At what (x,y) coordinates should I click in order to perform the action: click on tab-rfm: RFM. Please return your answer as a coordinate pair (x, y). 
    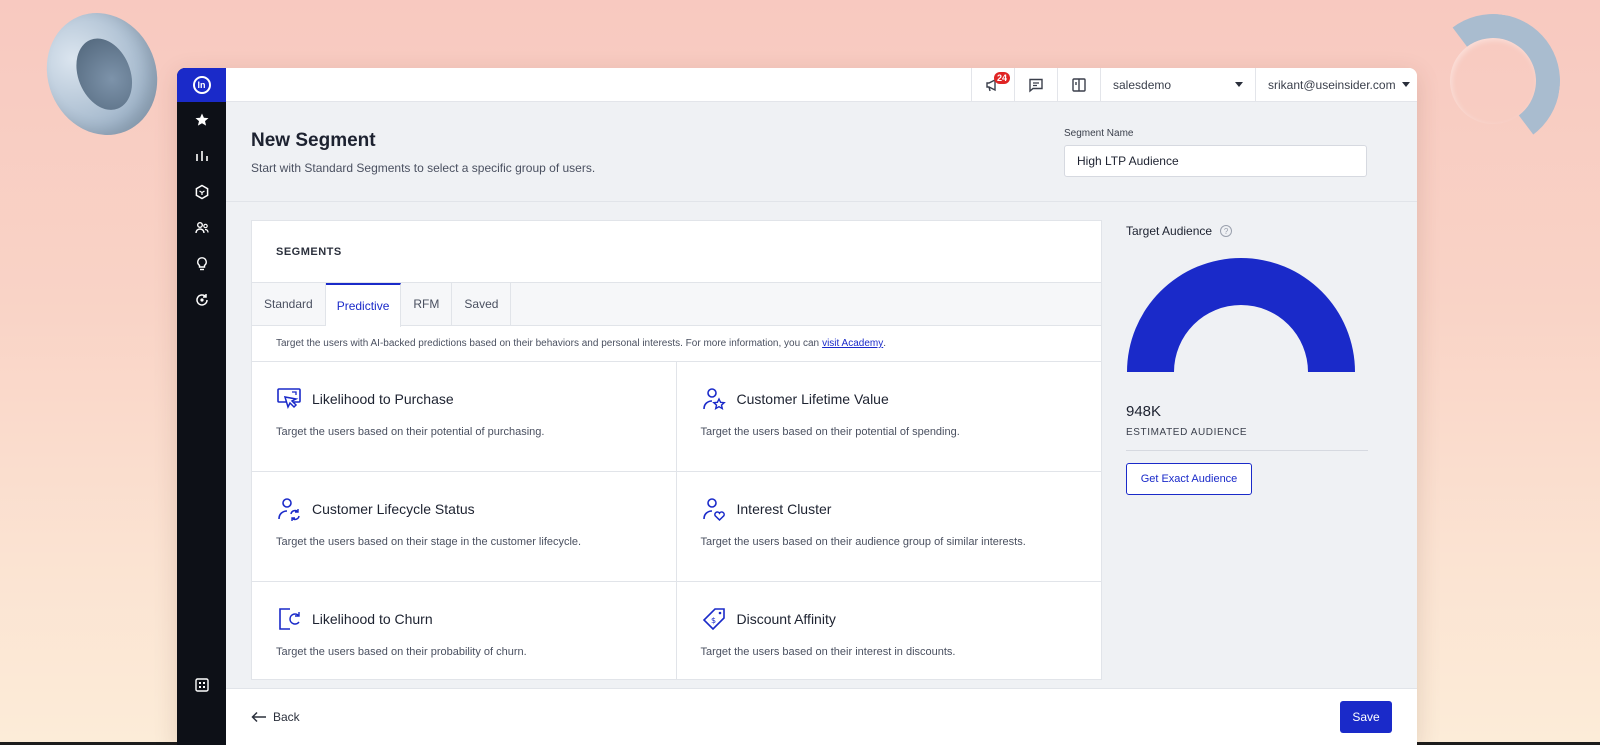
    Looking at the image, I should click on (427, 304).